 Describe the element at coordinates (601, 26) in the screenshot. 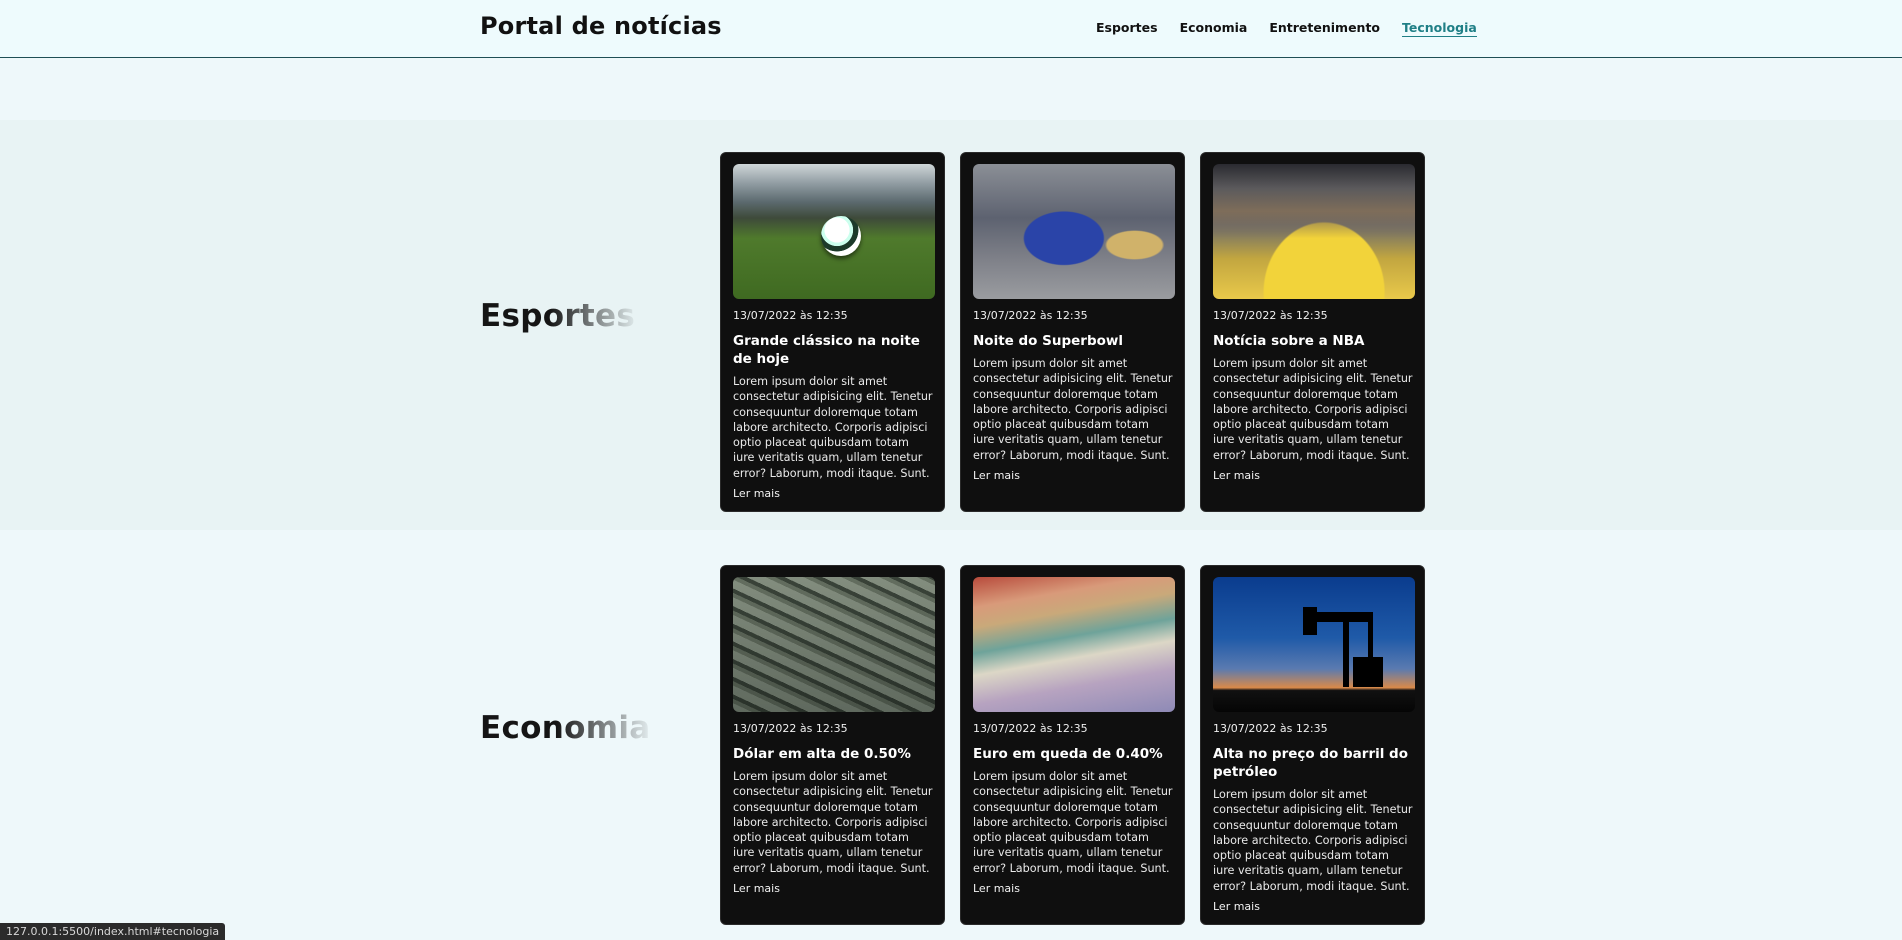

I see `site-brand: Portal de notícias` at that location.